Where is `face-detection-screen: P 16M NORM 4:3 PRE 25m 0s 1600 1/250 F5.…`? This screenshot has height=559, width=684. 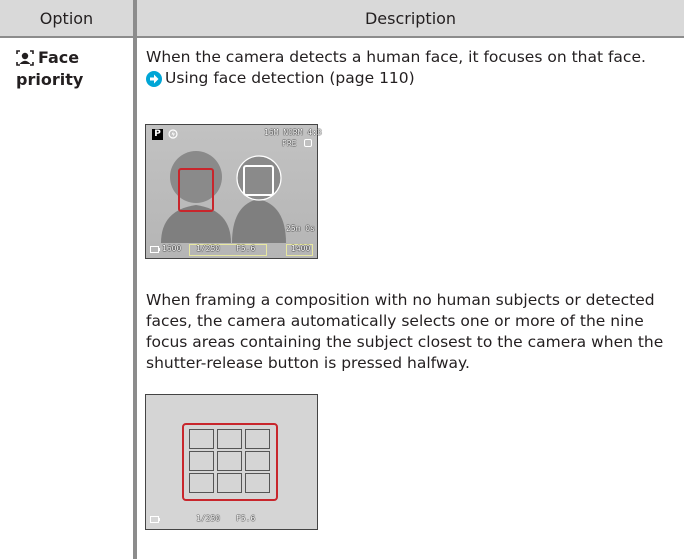 face-detection-screen: P 16M NORM 4:3 PRE 25m 0s 1600 1/250 F5.… is located at coordinates (233, 191).